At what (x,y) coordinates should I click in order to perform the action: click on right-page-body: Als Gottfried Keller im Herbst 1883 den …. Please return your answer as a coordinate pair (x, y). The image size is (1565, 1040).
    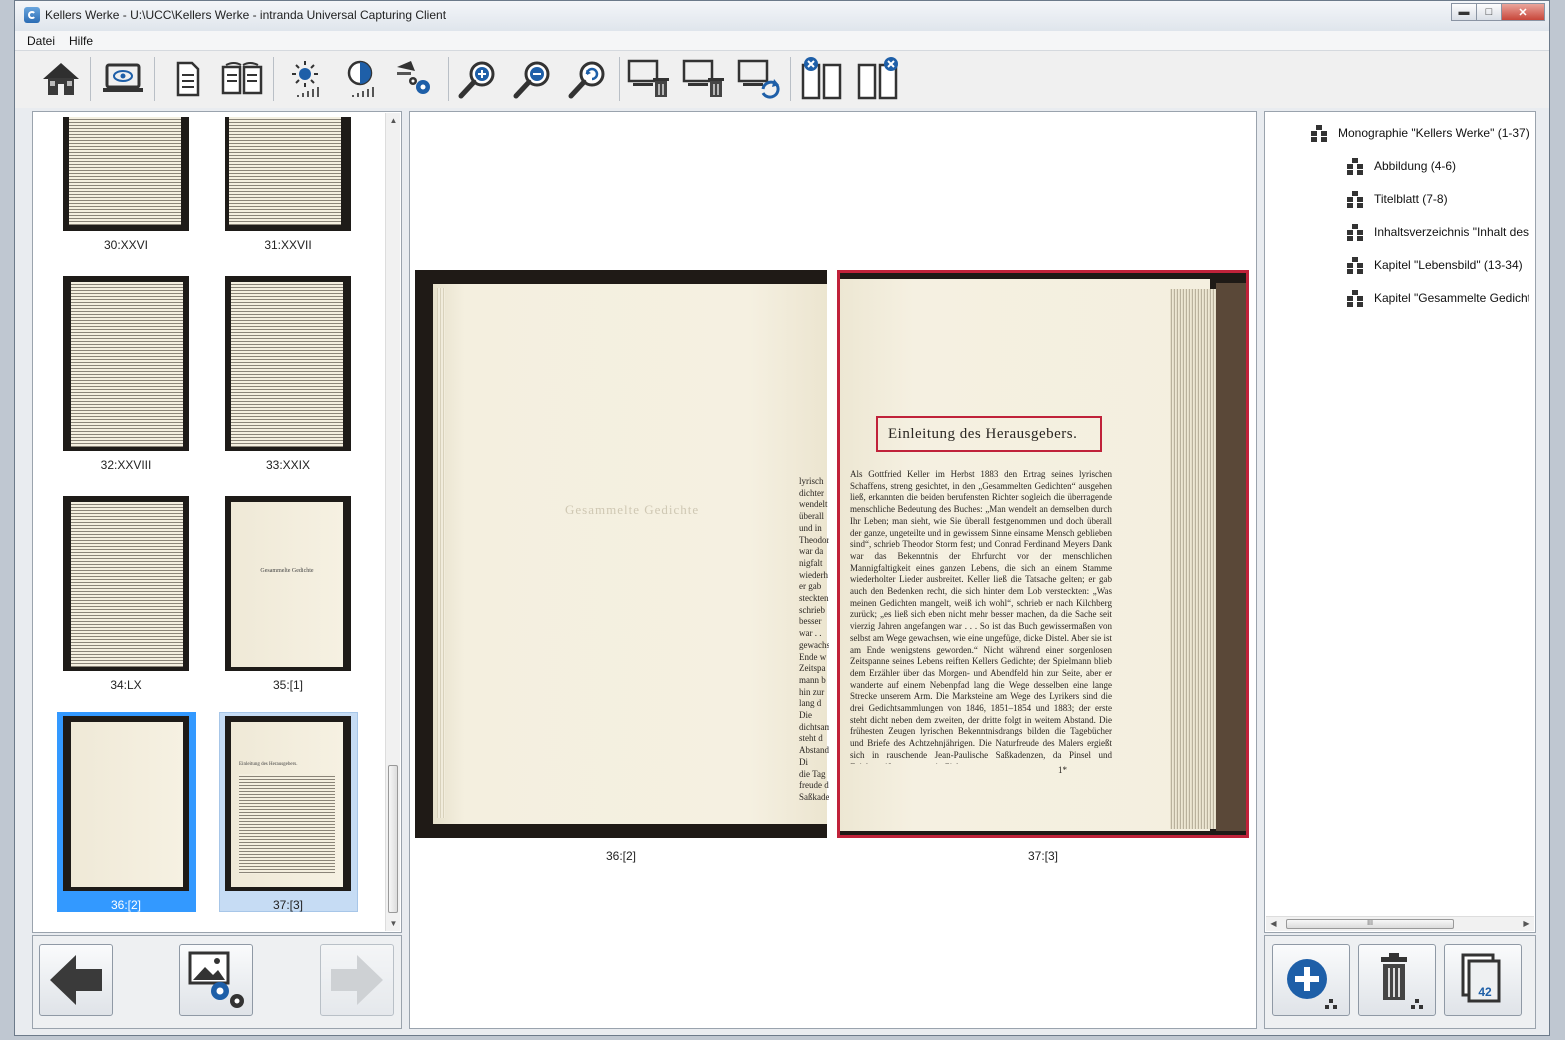
    Looking at the image, I should click on (981, 616).